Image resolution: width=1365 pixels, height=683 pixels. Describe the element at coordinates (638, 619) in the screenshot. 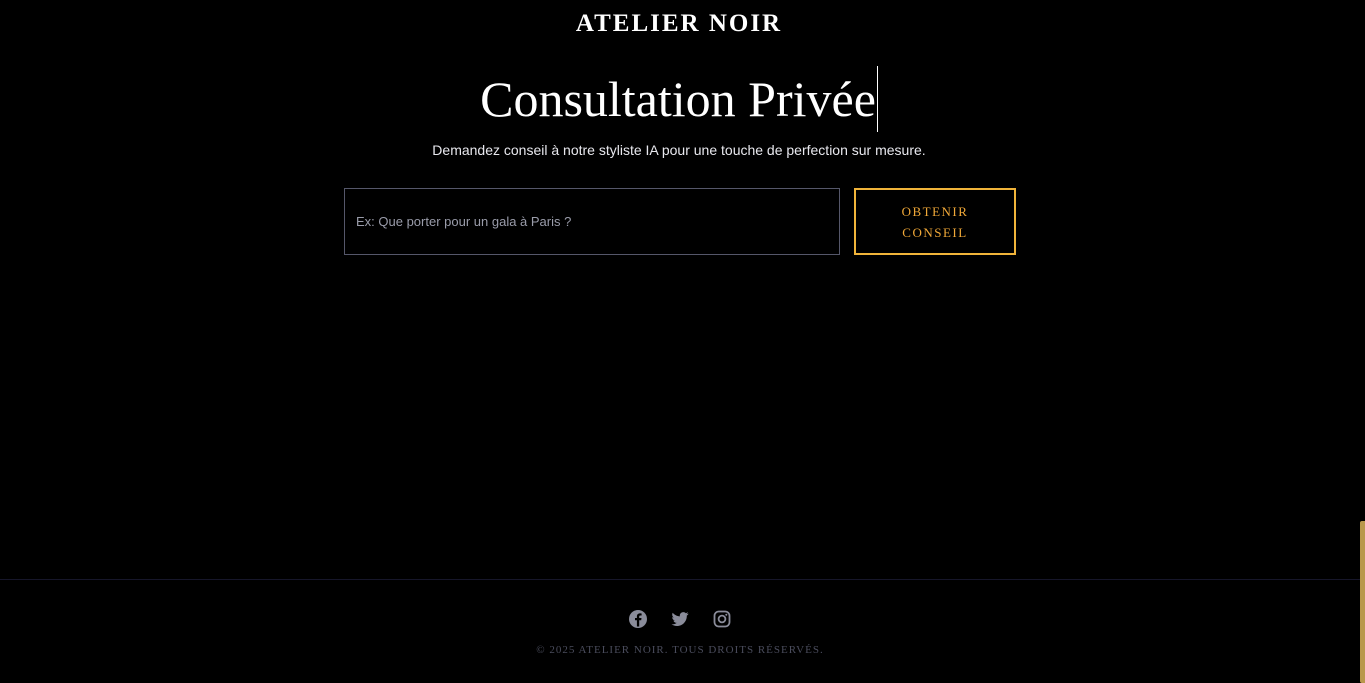

I see `facebook-icon` at that location.